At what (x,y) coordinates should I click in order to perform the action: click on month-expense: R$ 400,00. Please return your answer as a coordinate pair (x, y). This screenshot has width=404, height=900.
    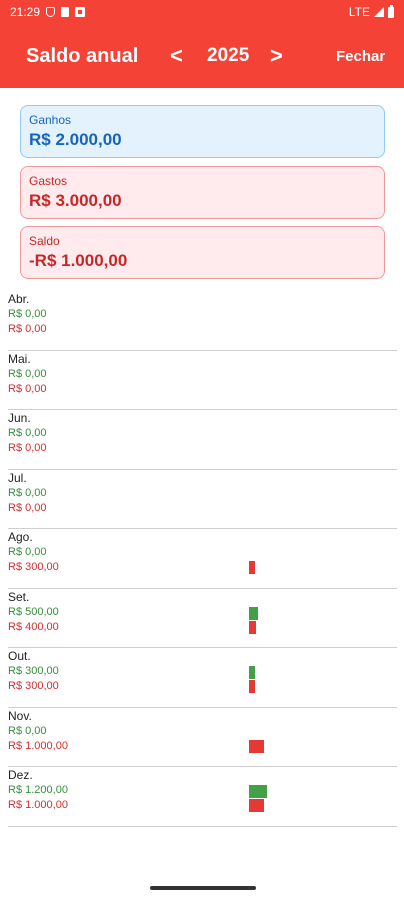
    Looking at the image, I should click on (33, 626).